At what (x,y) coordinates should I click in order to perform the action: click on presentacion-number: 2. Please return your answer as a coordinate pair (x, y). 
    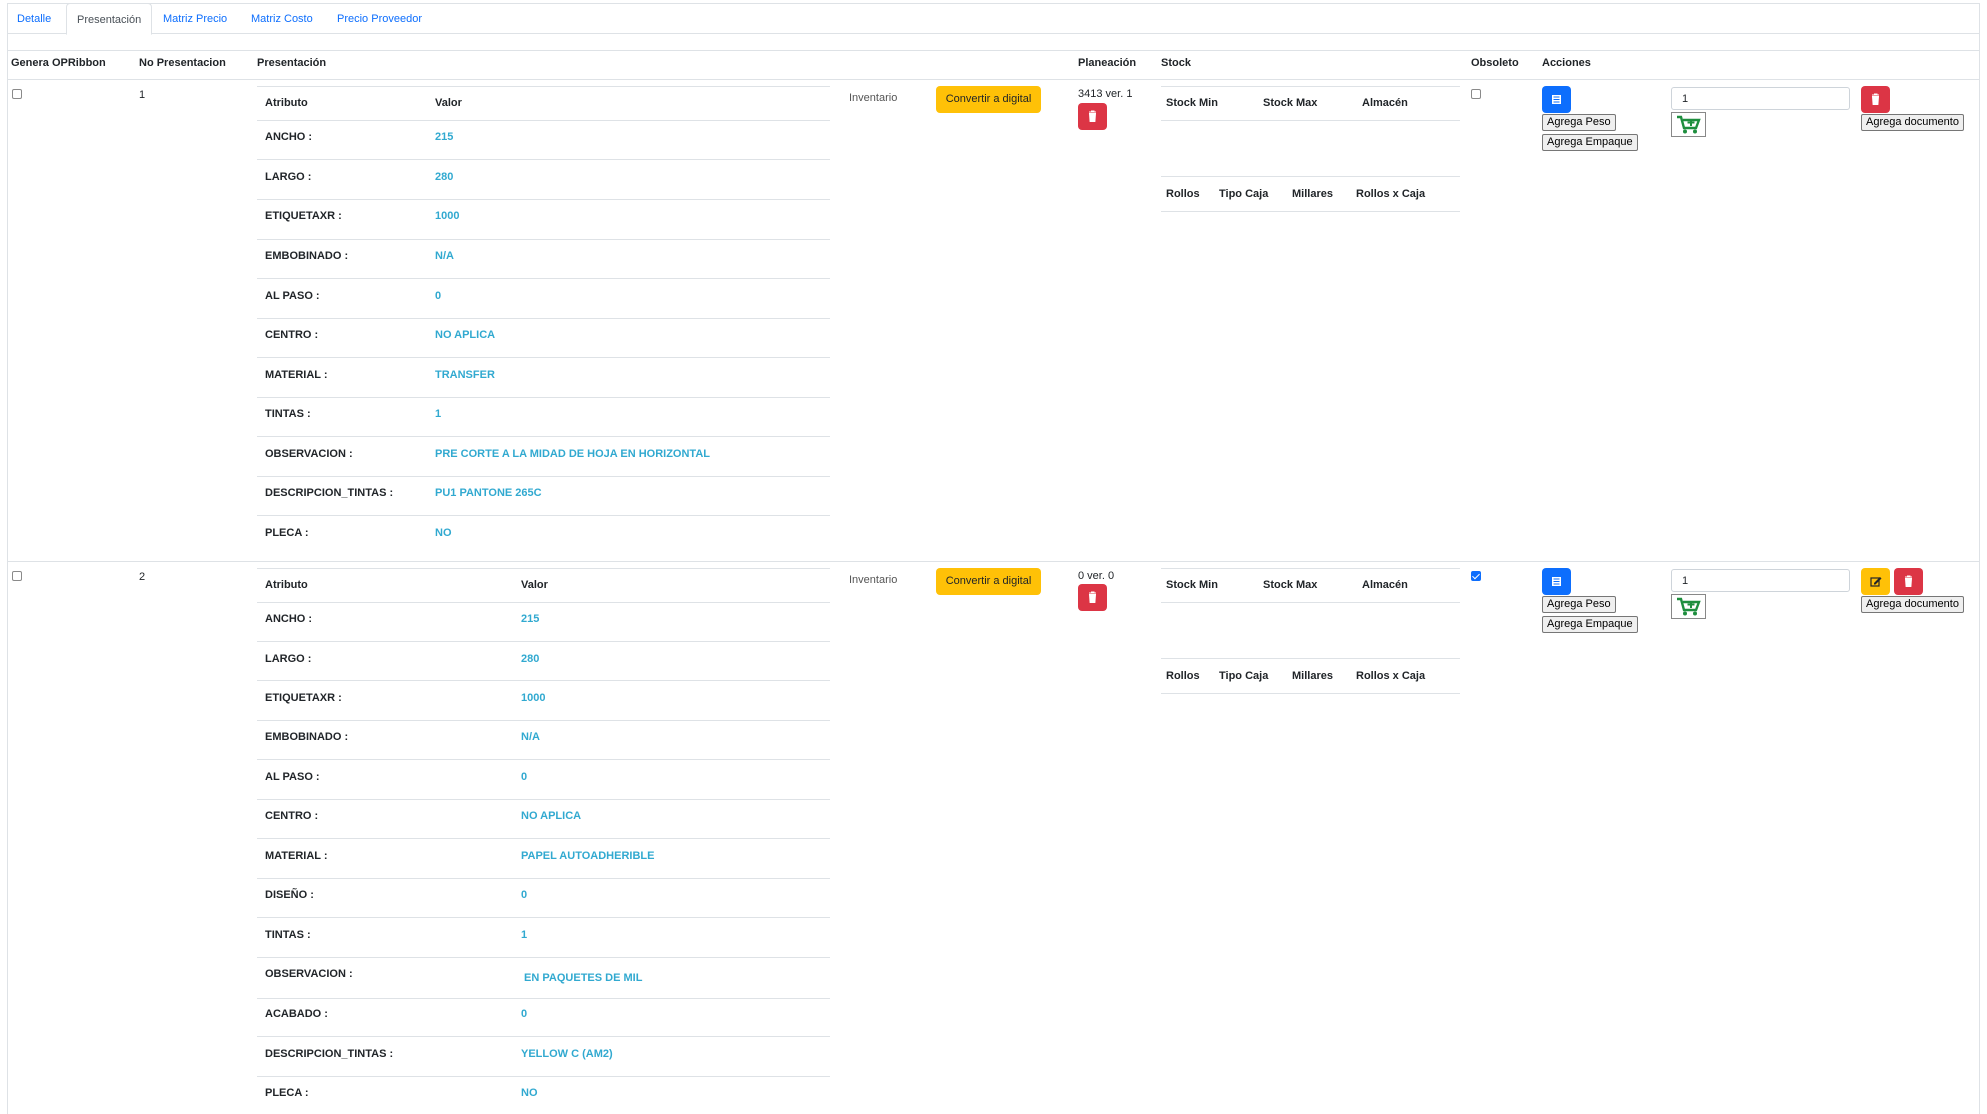
    Looking at the image, I should click on (142, 577).